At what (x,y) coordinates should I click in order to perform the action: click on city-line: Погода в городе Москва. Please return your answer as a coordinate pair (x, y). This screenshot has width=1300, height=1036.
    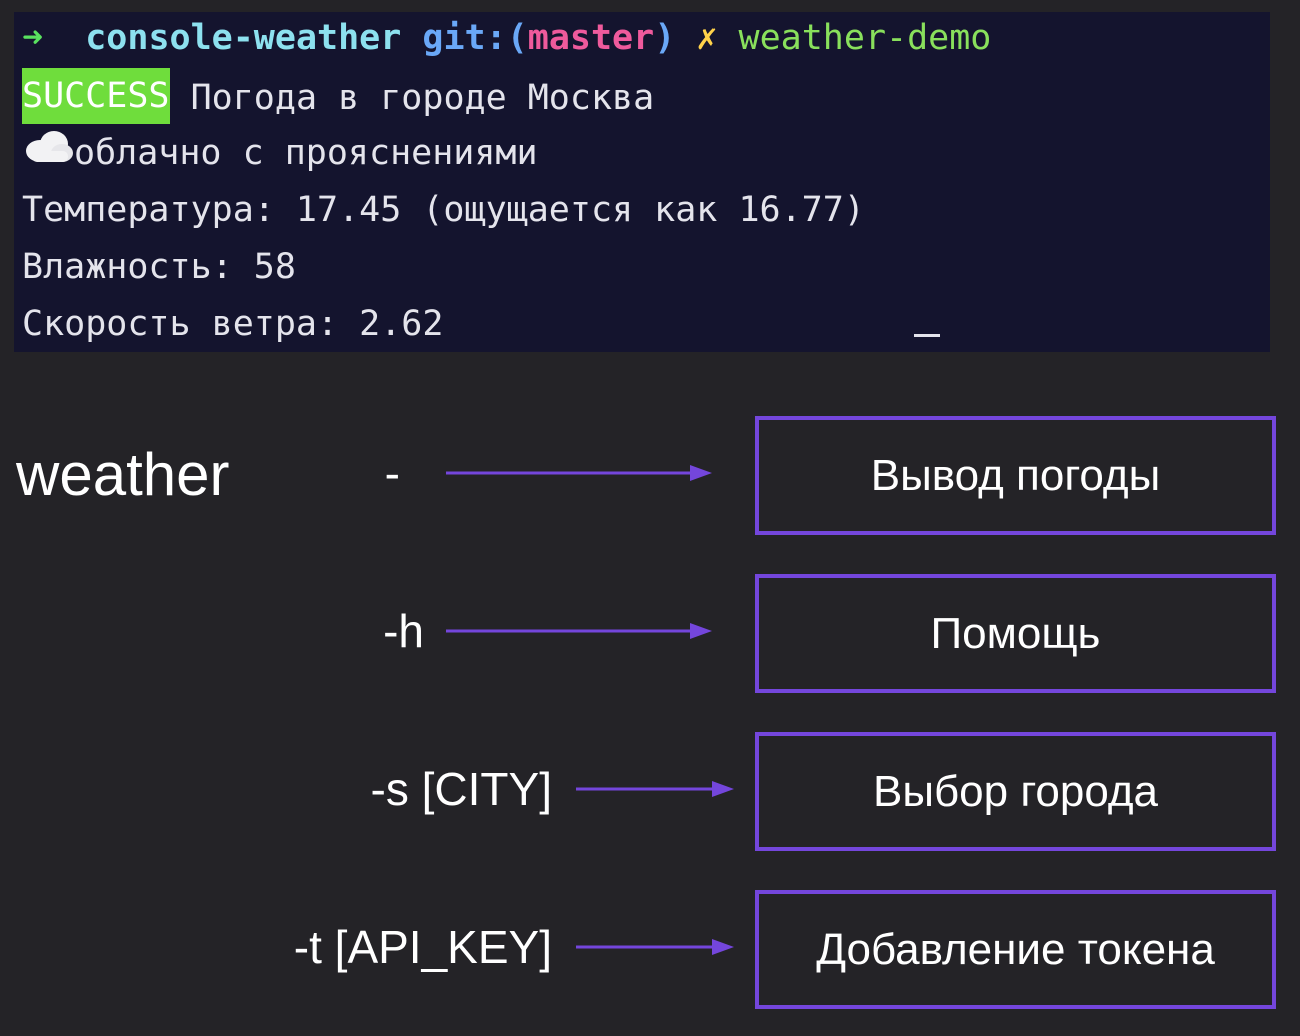
    Looking at the image, I should click on (412, 98).